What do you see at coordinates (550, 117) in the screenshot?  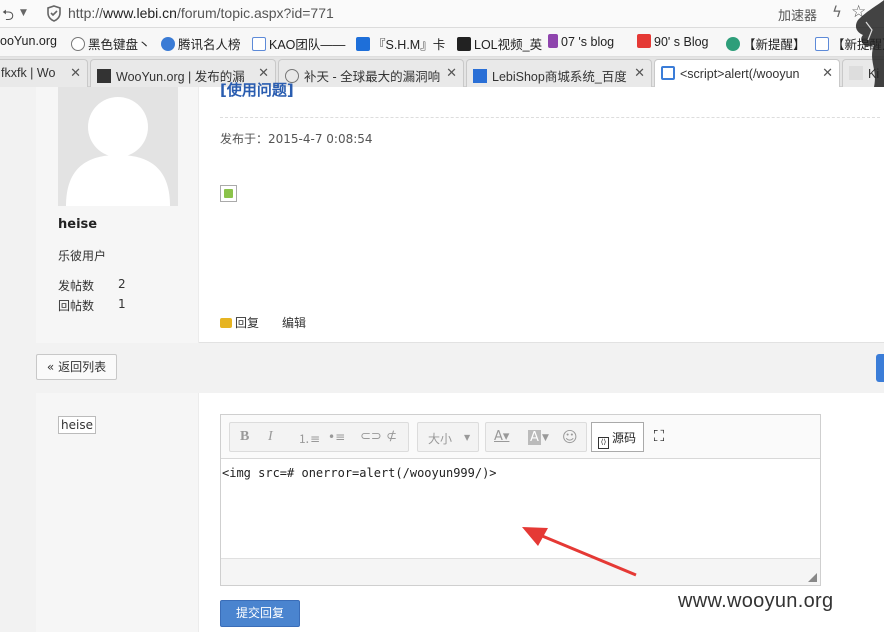 I see `title-divider` at bounding box center [550, 117].